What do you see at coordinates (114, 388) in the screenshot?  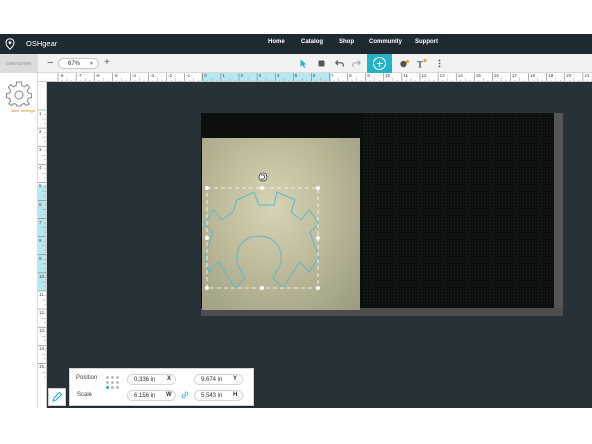 I see `anchor-point-selector` at bounding box center [114, 388].